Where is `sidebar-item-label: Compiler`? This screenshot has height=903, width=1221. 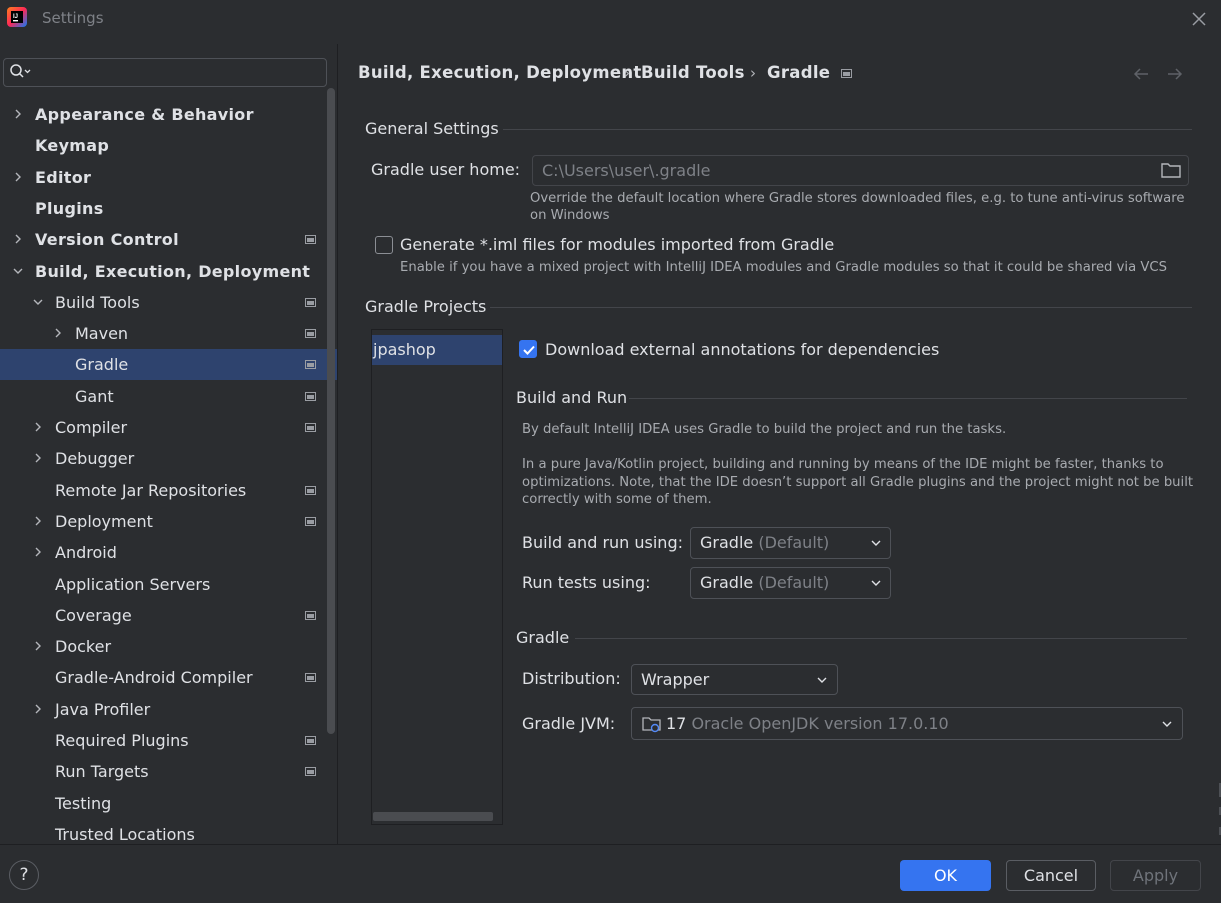
sidebar-item-label: Compiler is located at coordinates (91, 427).